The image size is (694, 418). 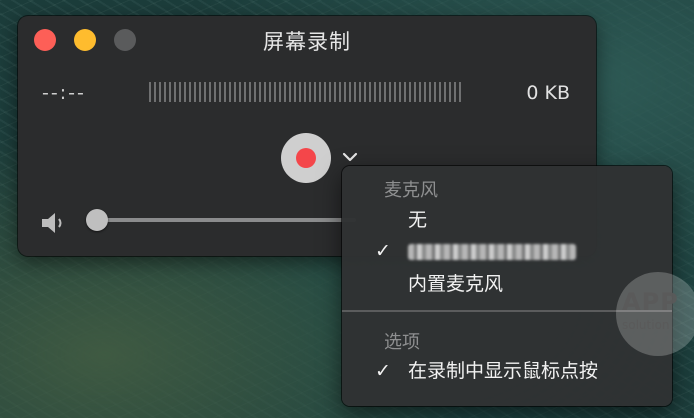 I want to click on record-icon, so click(x=306, y=158).